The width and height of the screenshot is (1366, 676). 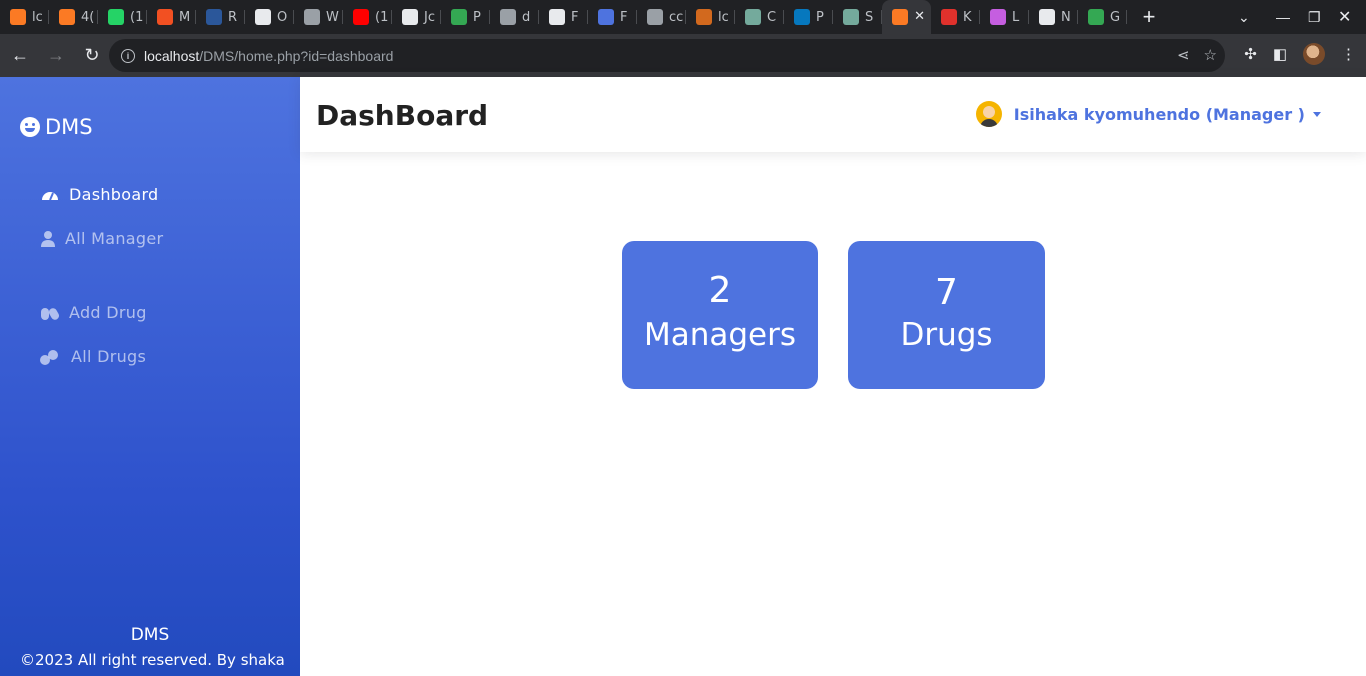 I want to click on close-tab-icon: ✕, so click(x=919, y=16).